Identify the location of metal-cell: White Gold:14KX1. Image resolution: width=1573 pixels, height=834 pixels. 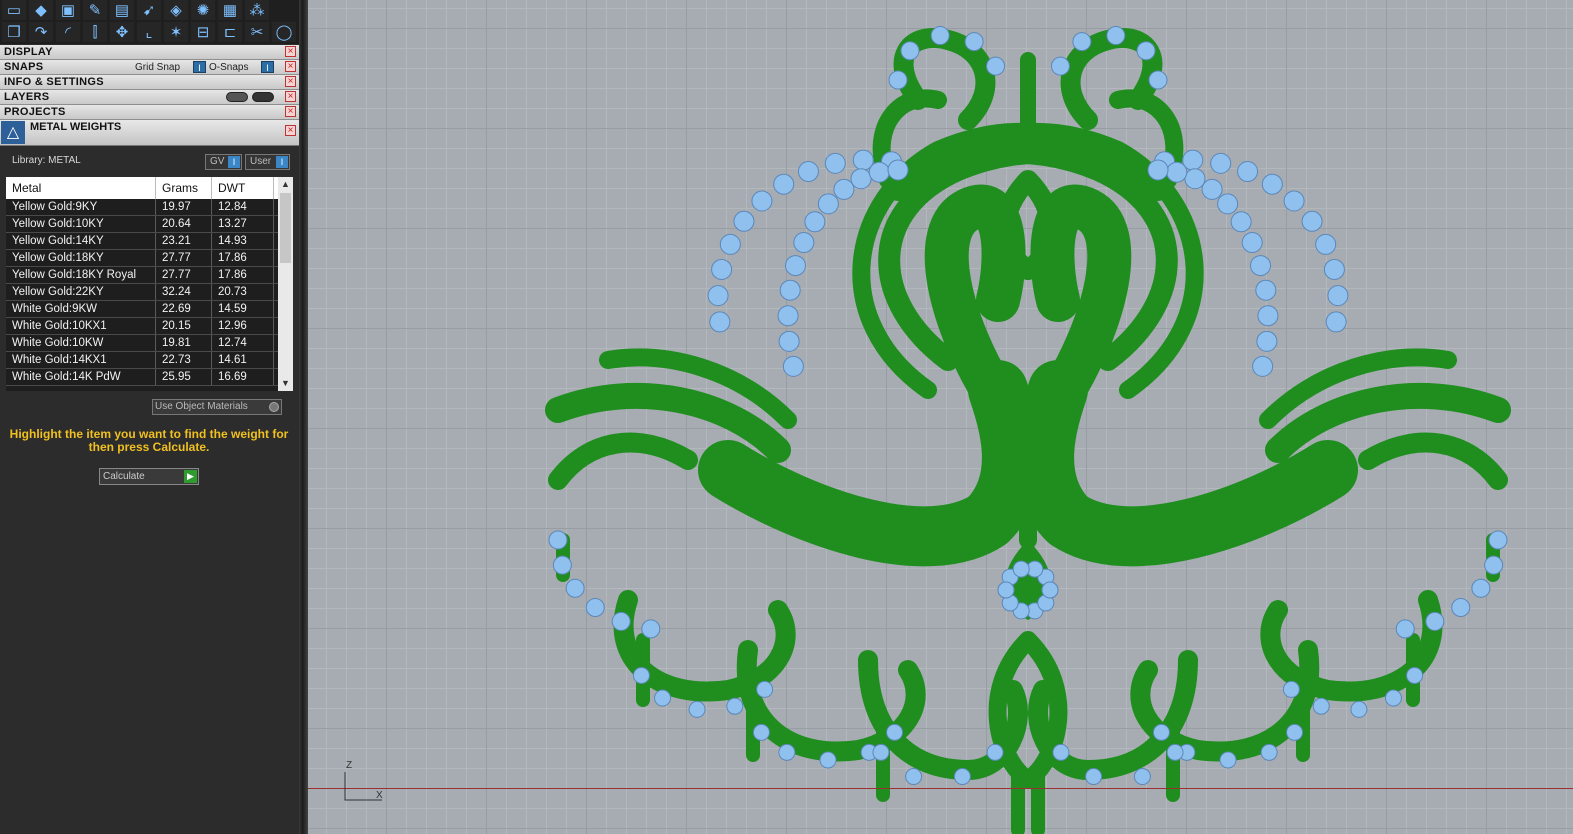
(81, 360).